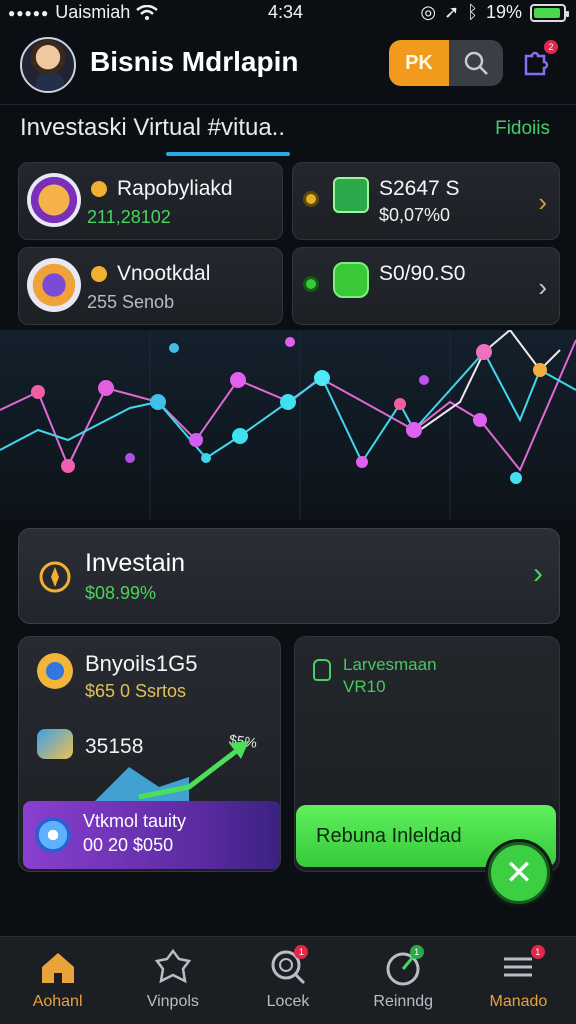 The width and height of the screenshot is (576, 1024). What do you see at coordinates (131, 302) in the screenshot?
I see `card-value: 255 Senob` at bounding box center [131, 302].